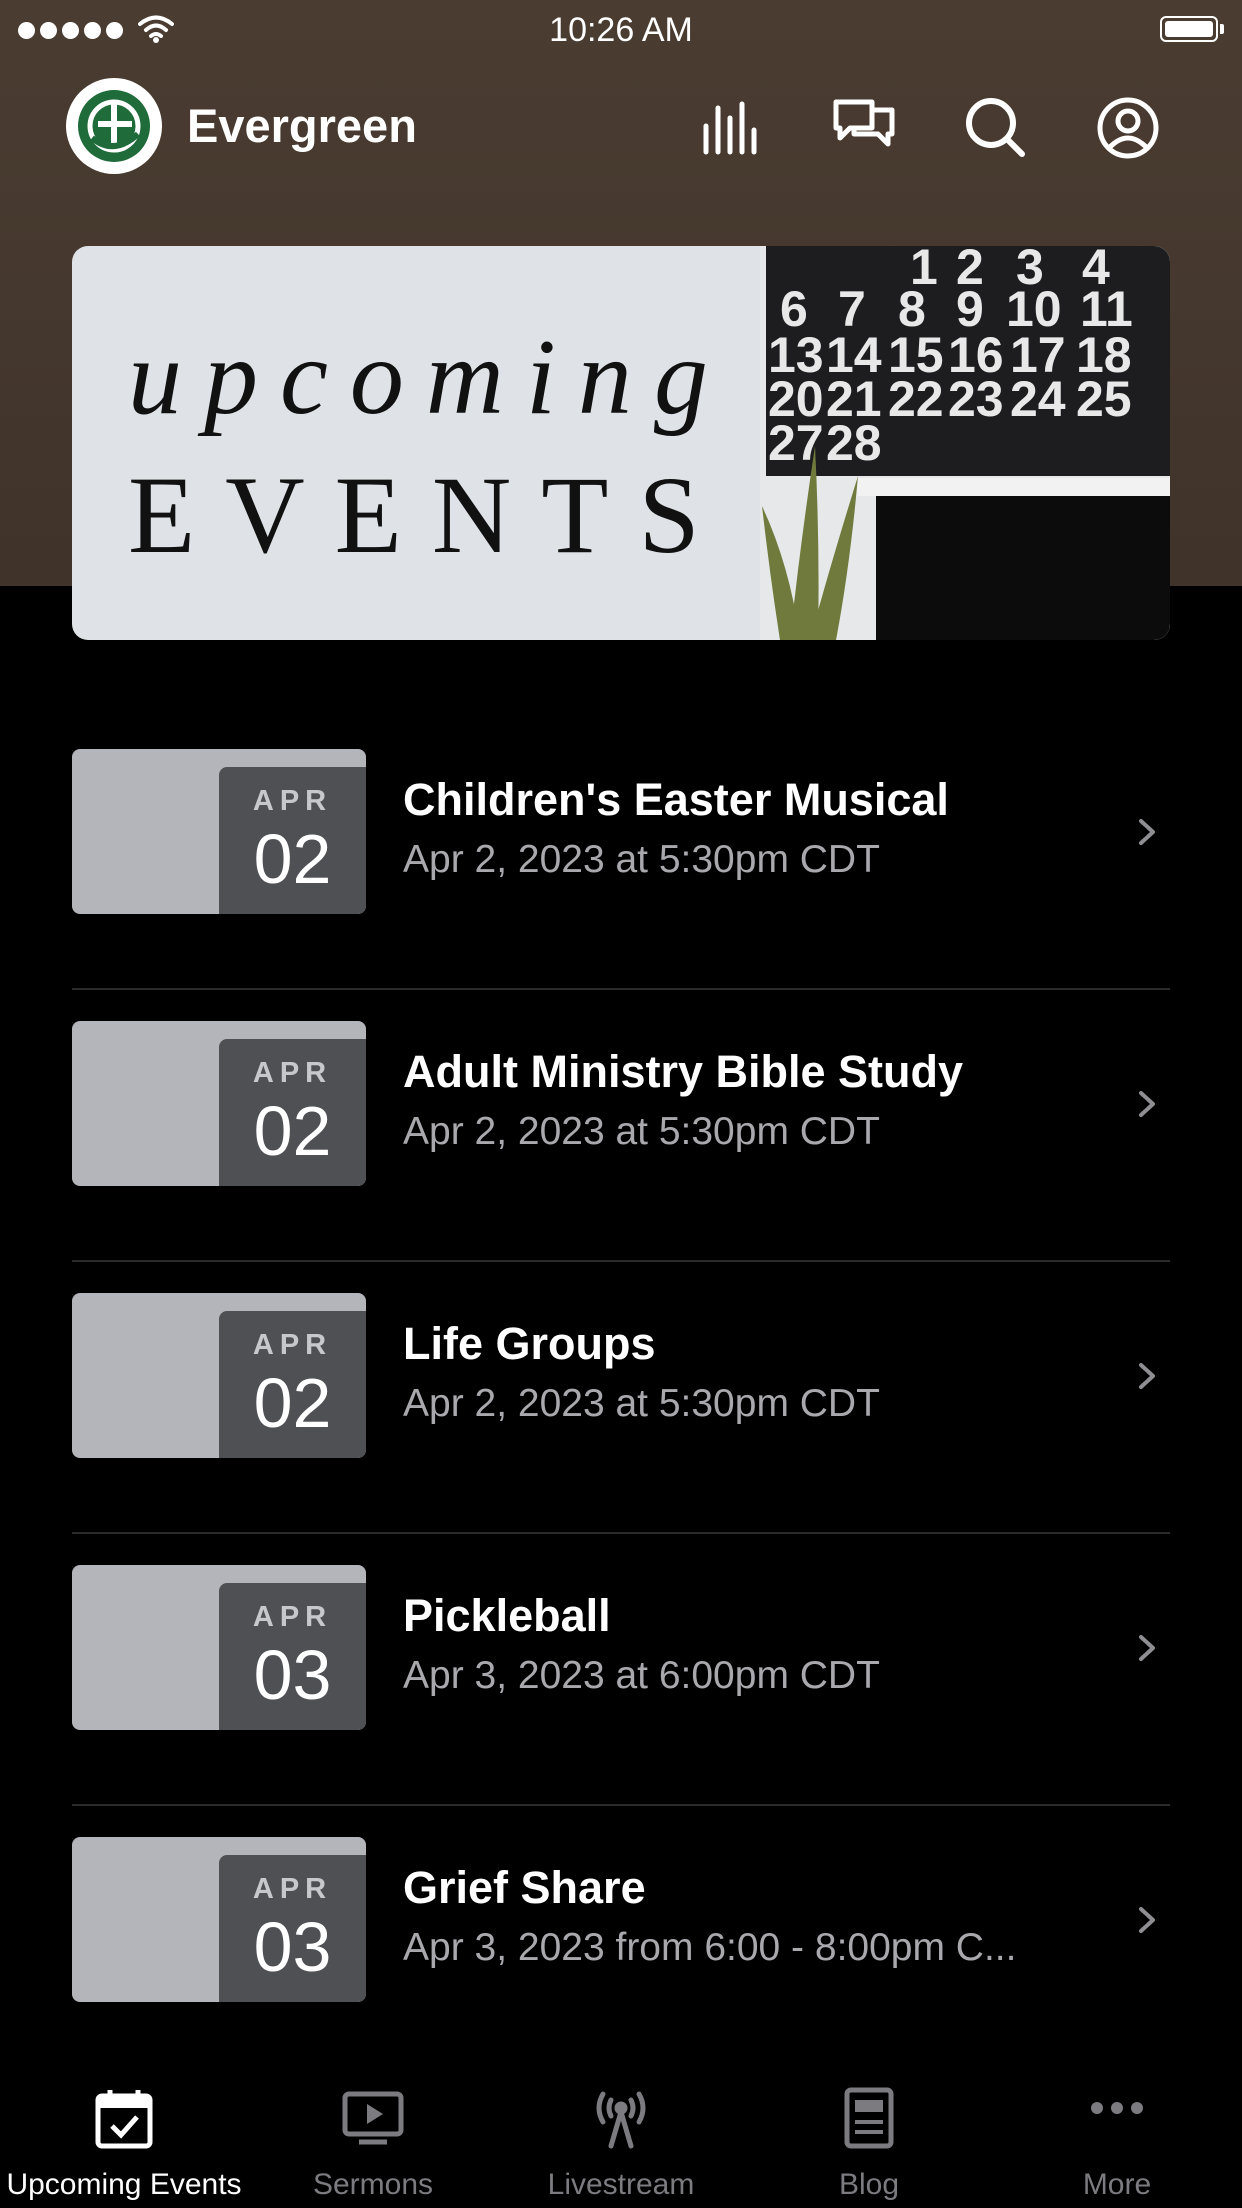 This screenshot has width=1242, height=2208. Describe the element at coordinates (916, 399) in the screenshot. I see `svg-text: 22` at that location.